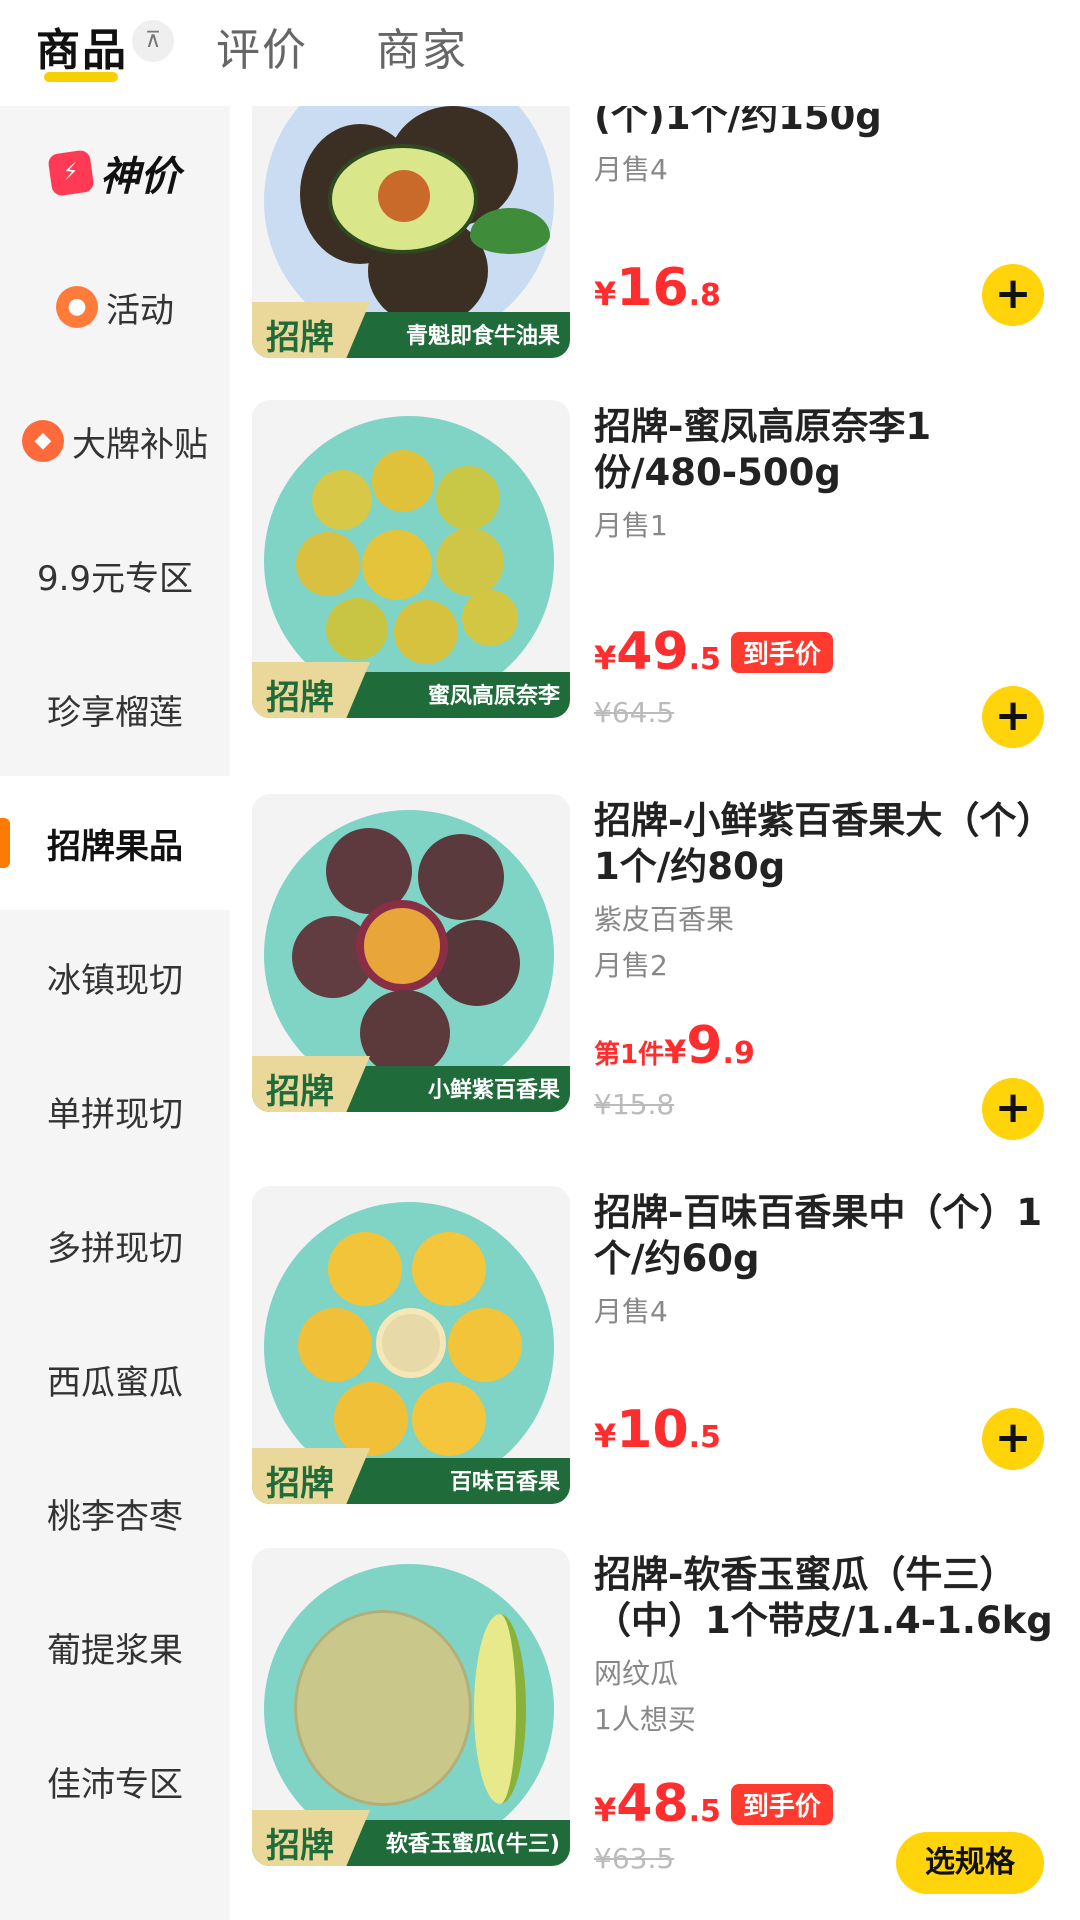 The width and height of the screenshot is (1080, 1920). I want to click on sidebar-item-label: 活动, so click(140, 310).